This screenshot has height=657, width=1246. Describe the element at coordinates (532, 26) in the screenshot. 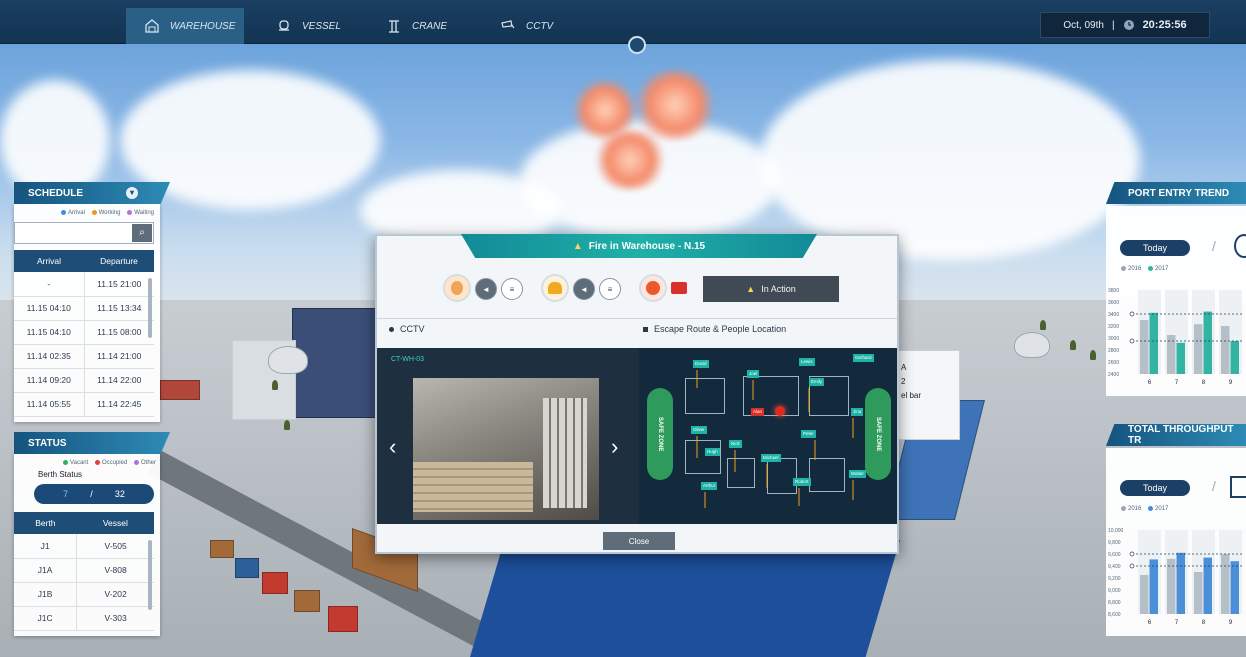

I see `tab-cctv: CCTV` at that location.